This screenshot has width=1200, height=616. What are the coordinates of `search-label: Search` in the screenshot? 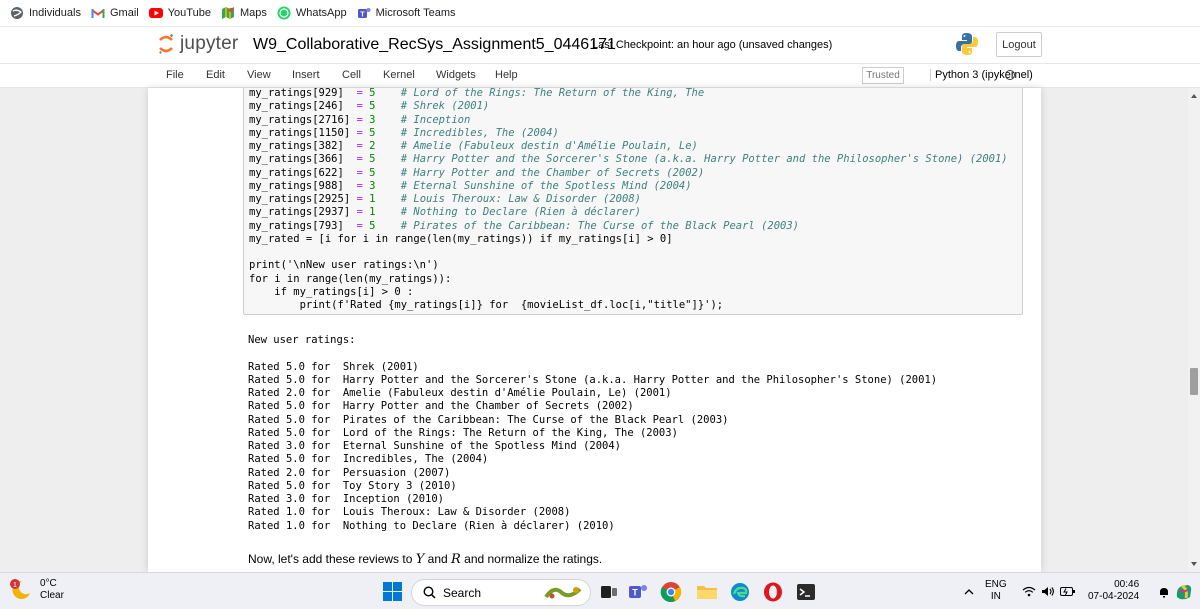 It's located at (462, 592).